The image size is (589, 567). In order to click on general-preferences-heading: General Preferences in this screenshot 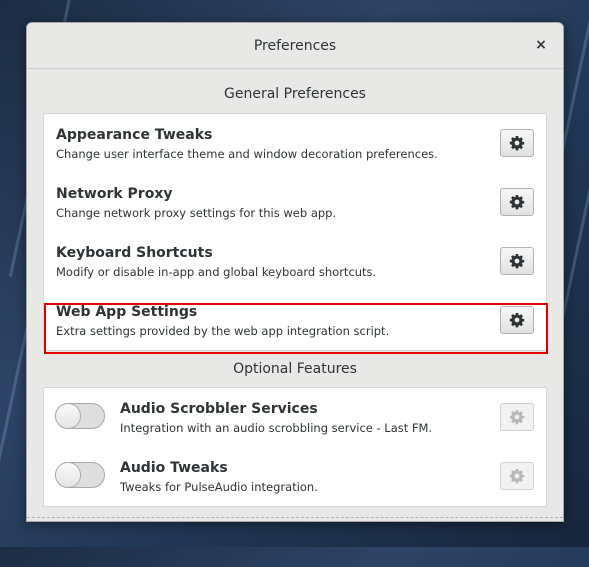, I will do `click(295, 94)`.